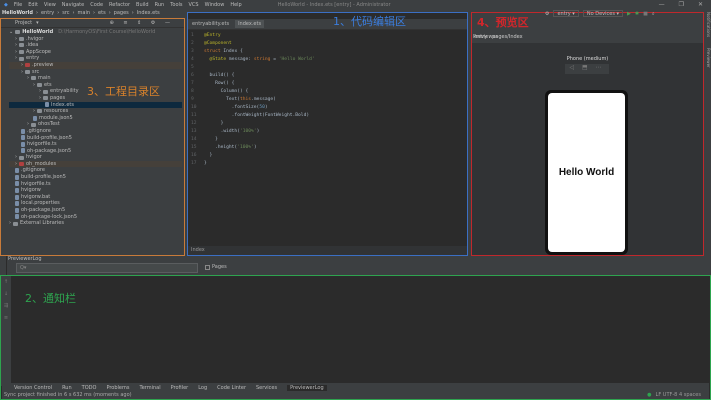  Describe the element at coordinates (235, 5) in the screenshot. I see `menu-help: Help` at that location.